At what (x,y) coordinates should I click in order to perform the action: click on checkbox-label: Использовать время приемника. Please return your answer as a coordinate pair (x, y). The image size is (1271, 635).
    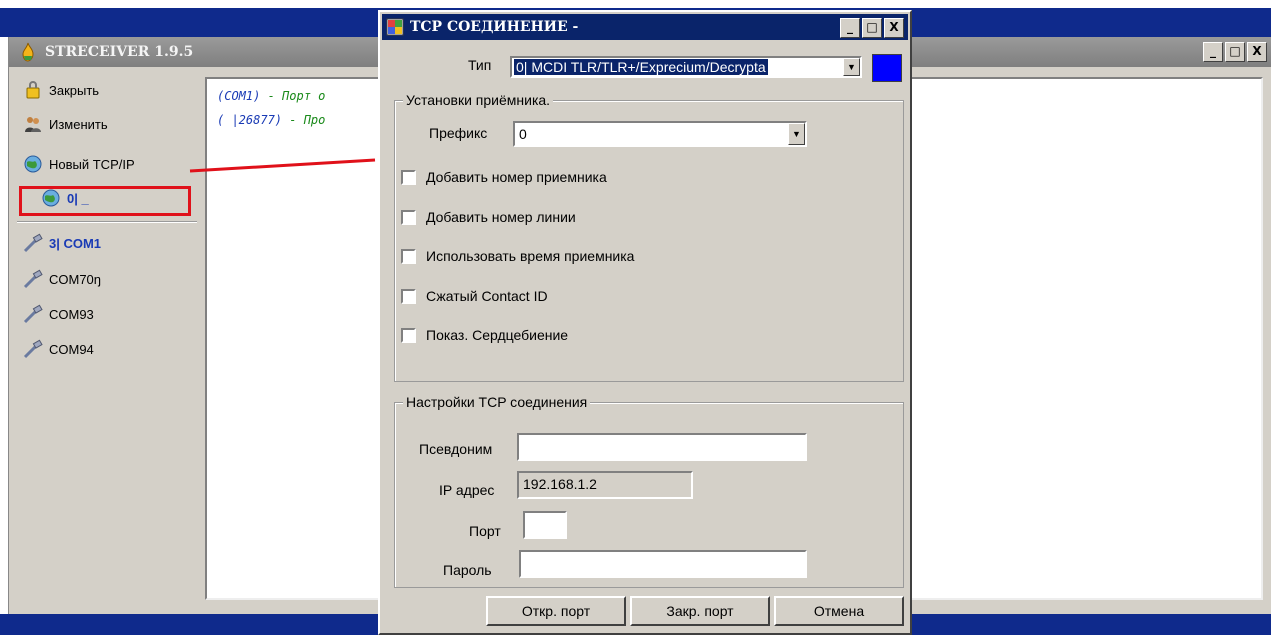
    Looking at the image, I should click on (530, 256).